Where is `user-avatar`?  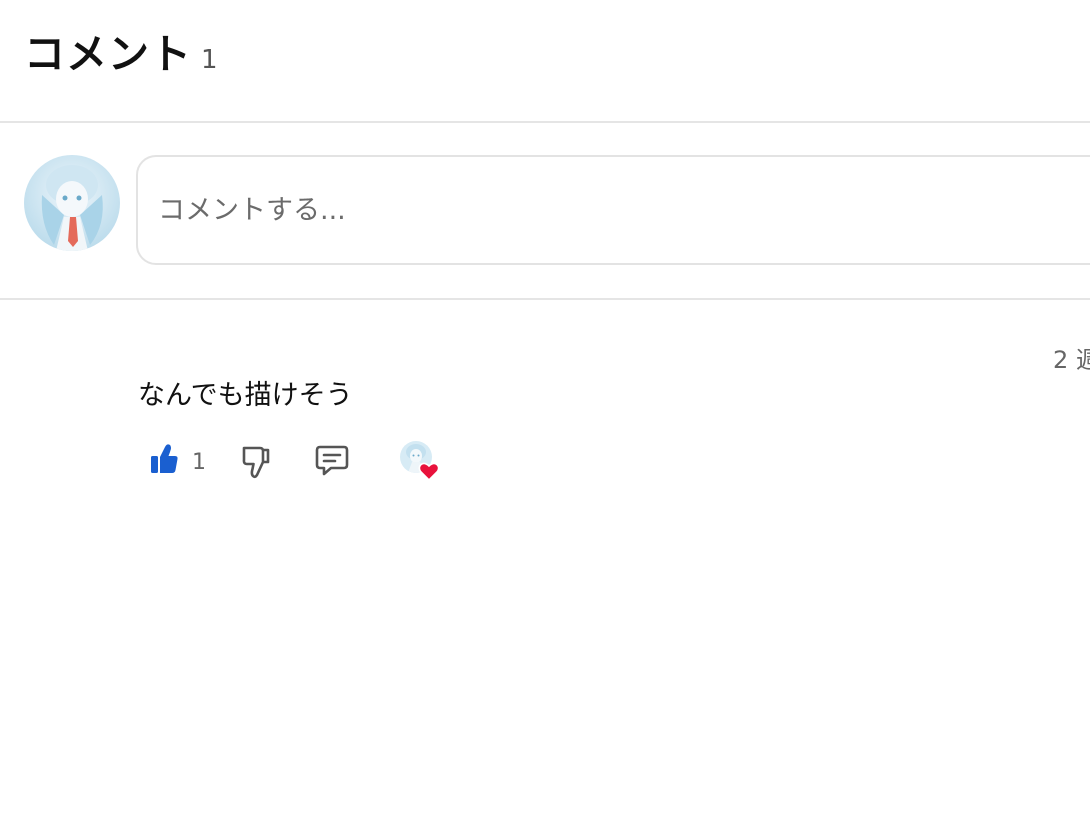 user-avatar is located at coordinates (72, 203).